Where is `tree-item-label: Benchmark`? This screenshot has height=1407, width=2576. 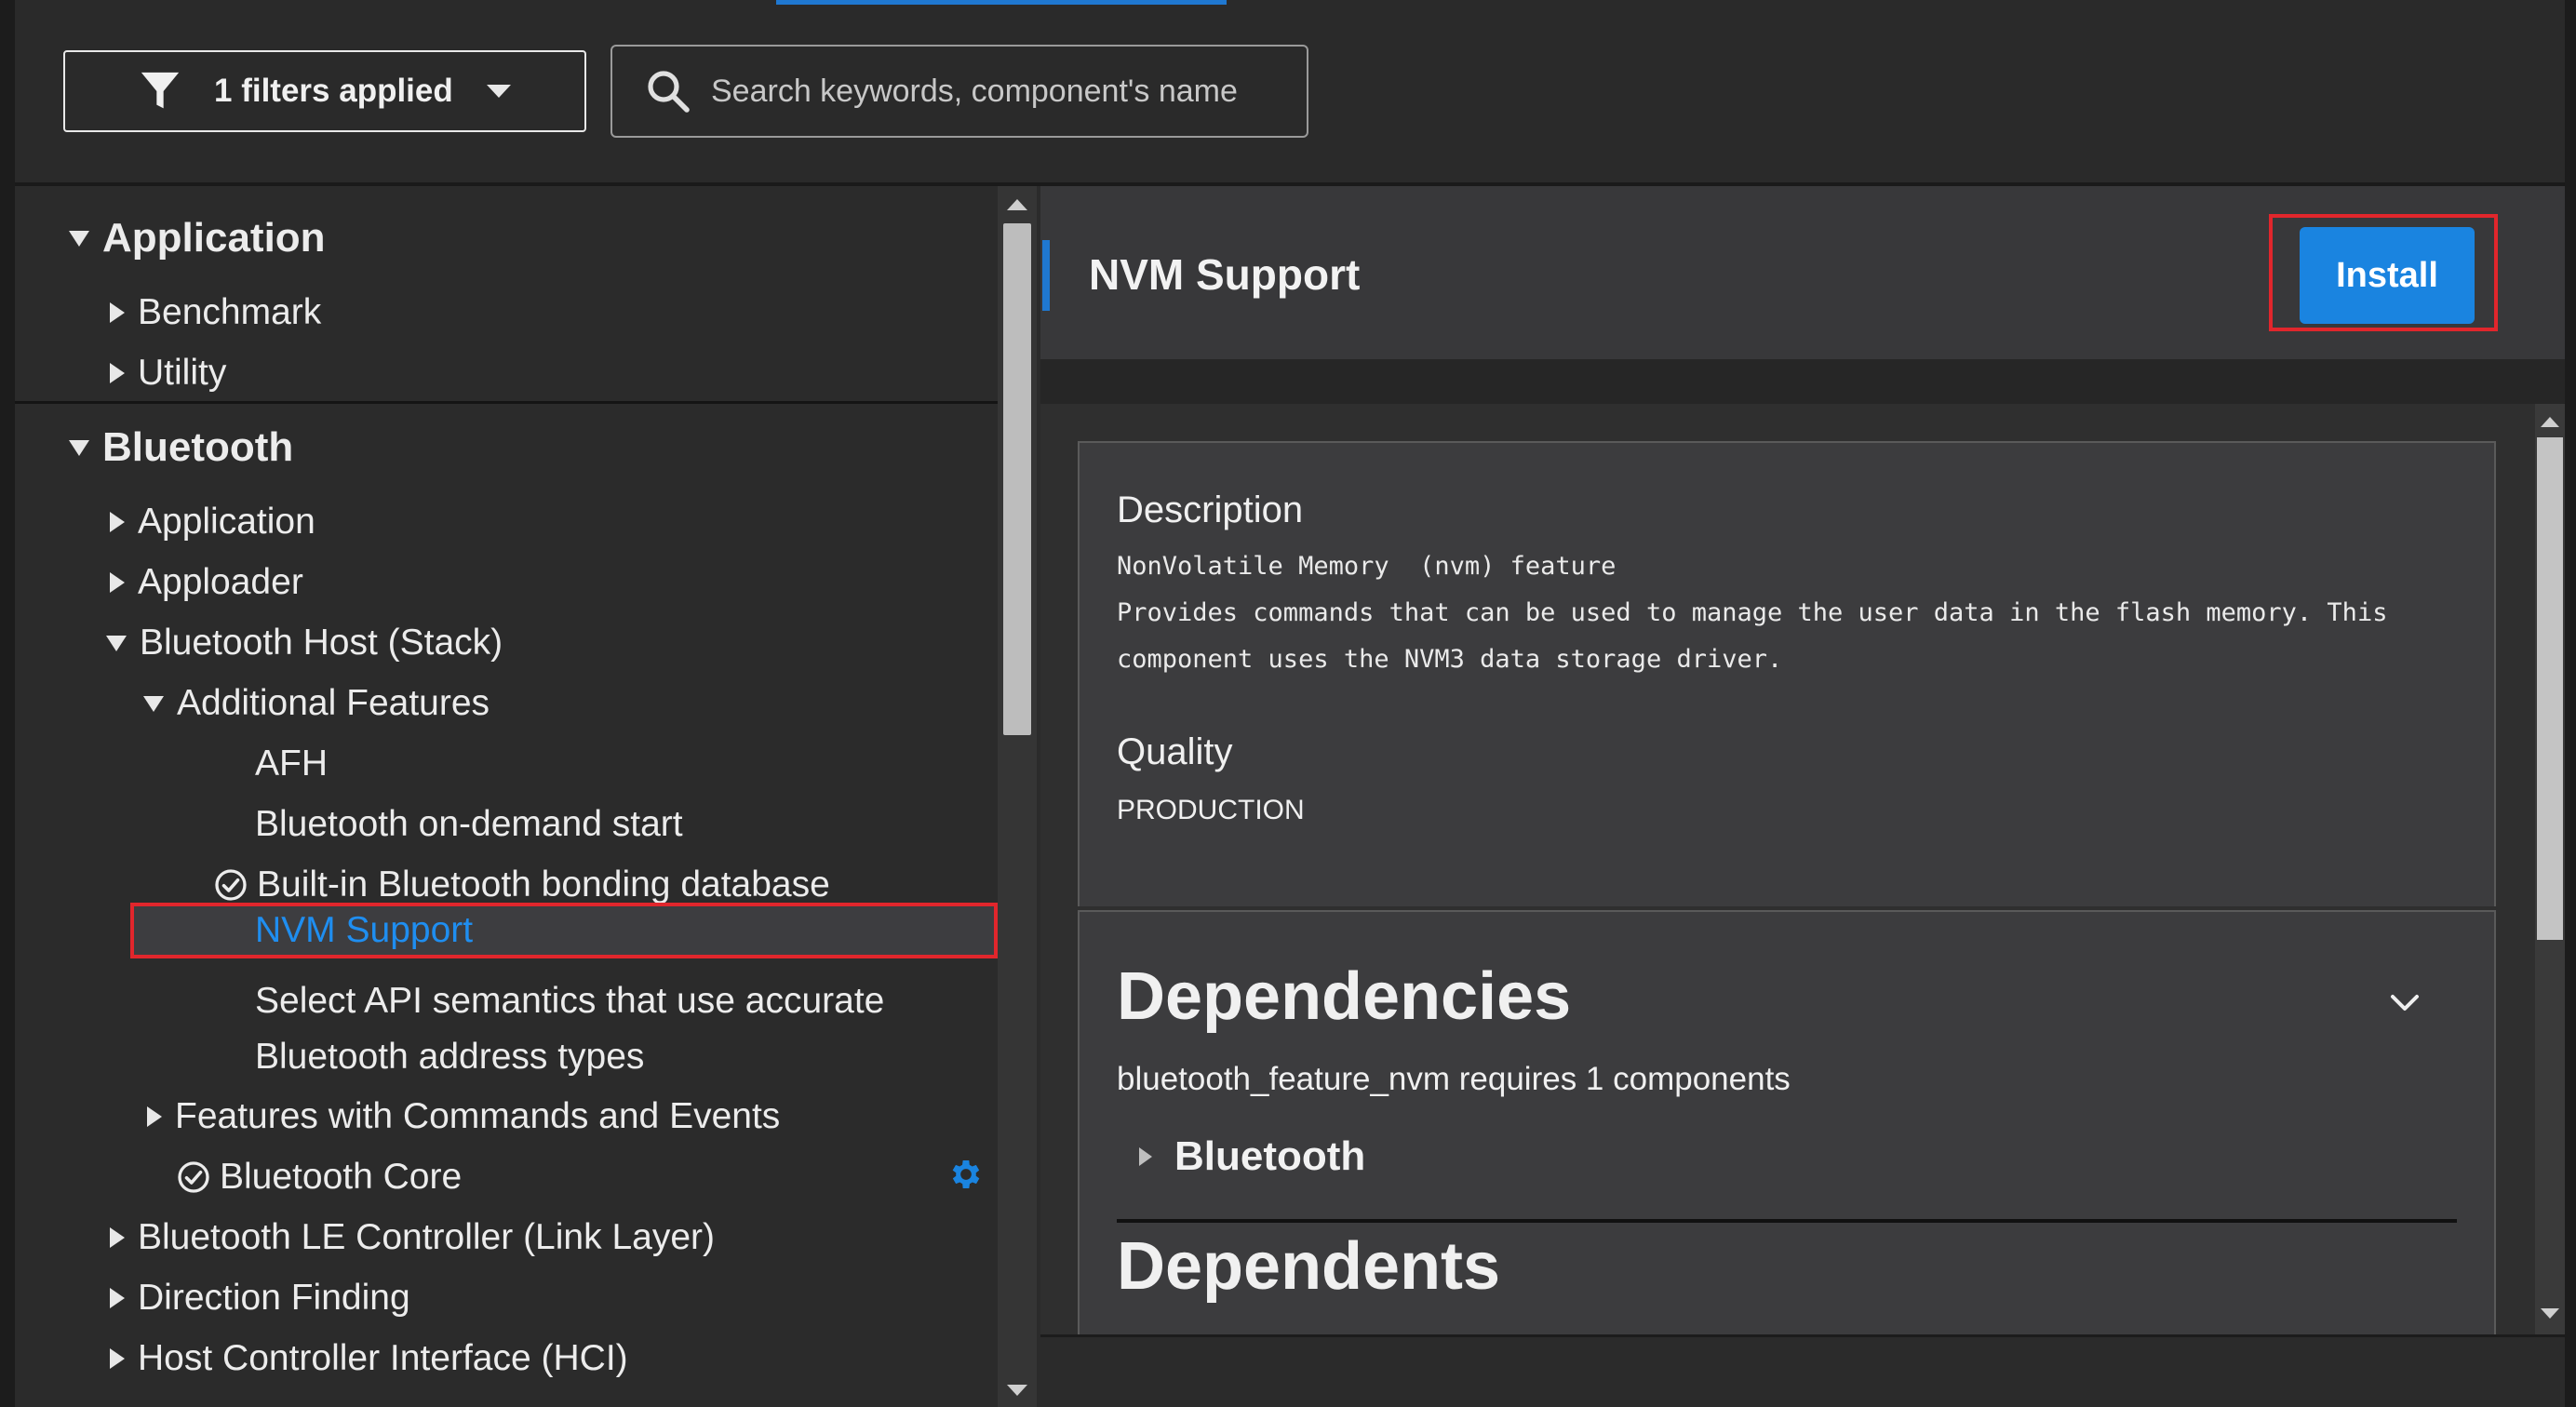
tree-item-label: Benchmark is located at coordinates (230, 312).